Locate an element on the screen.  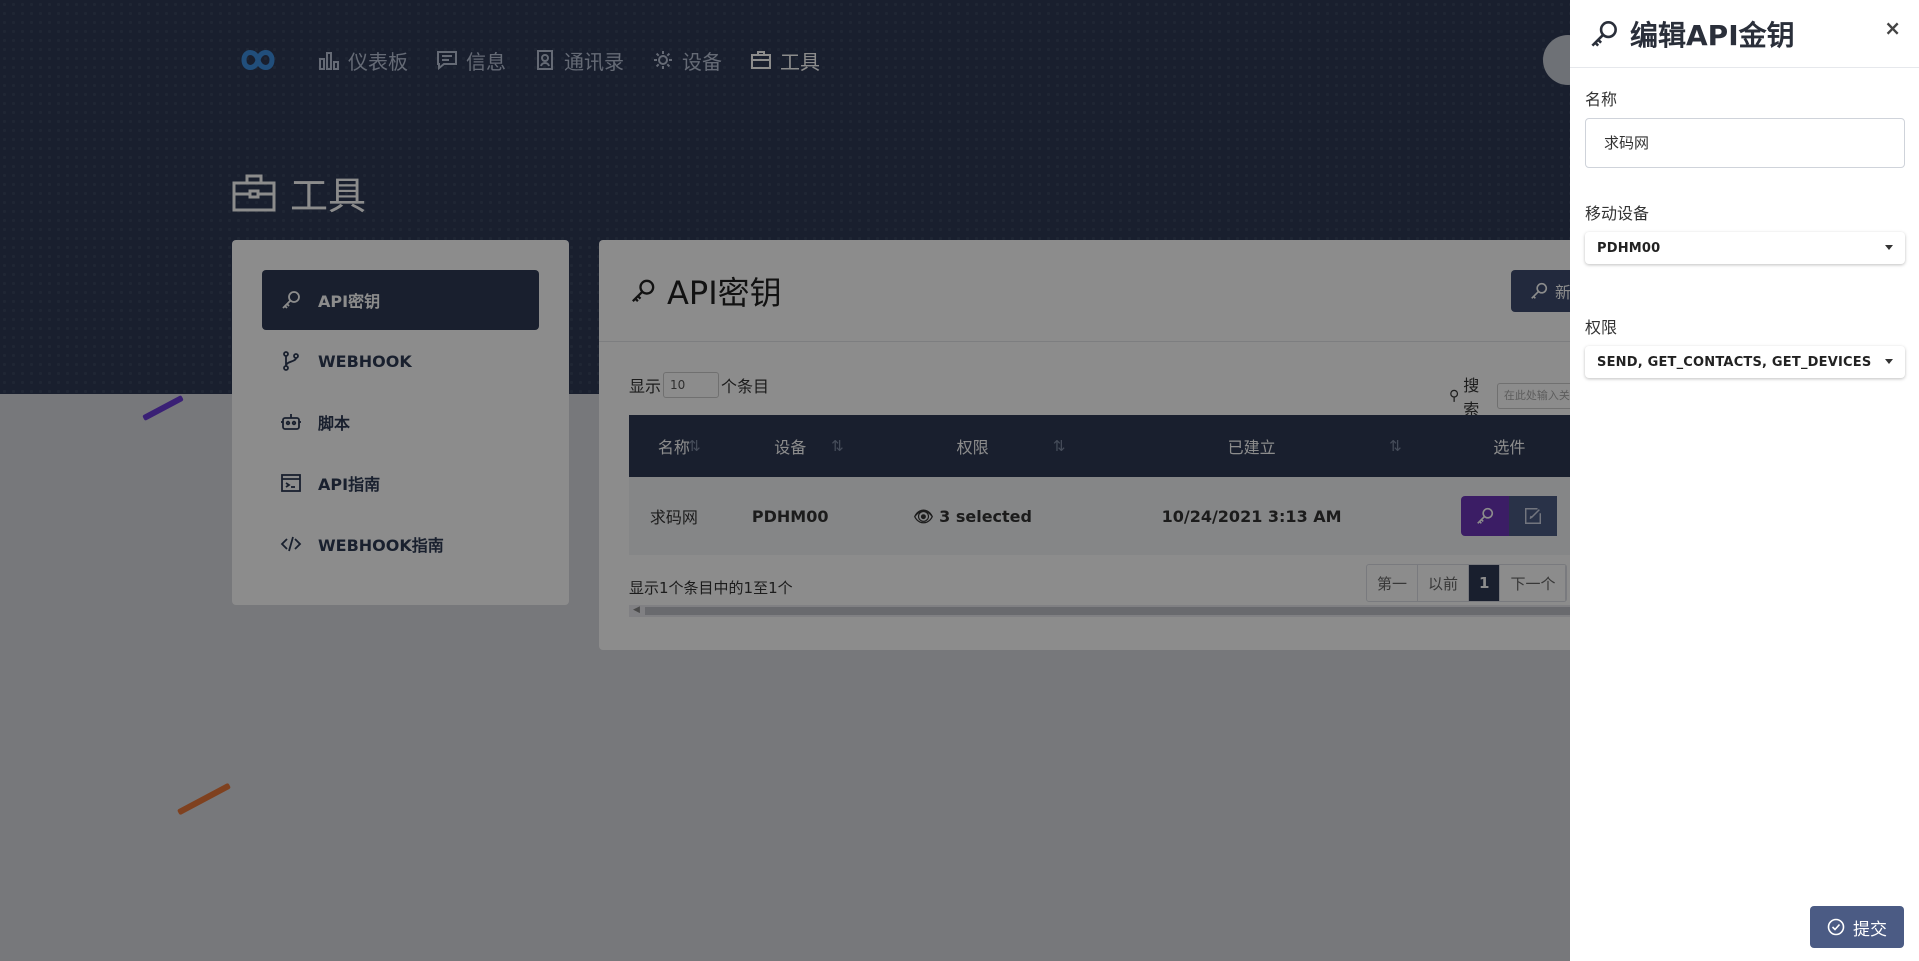
close-icon: × is located at coordinates (1892, 28).